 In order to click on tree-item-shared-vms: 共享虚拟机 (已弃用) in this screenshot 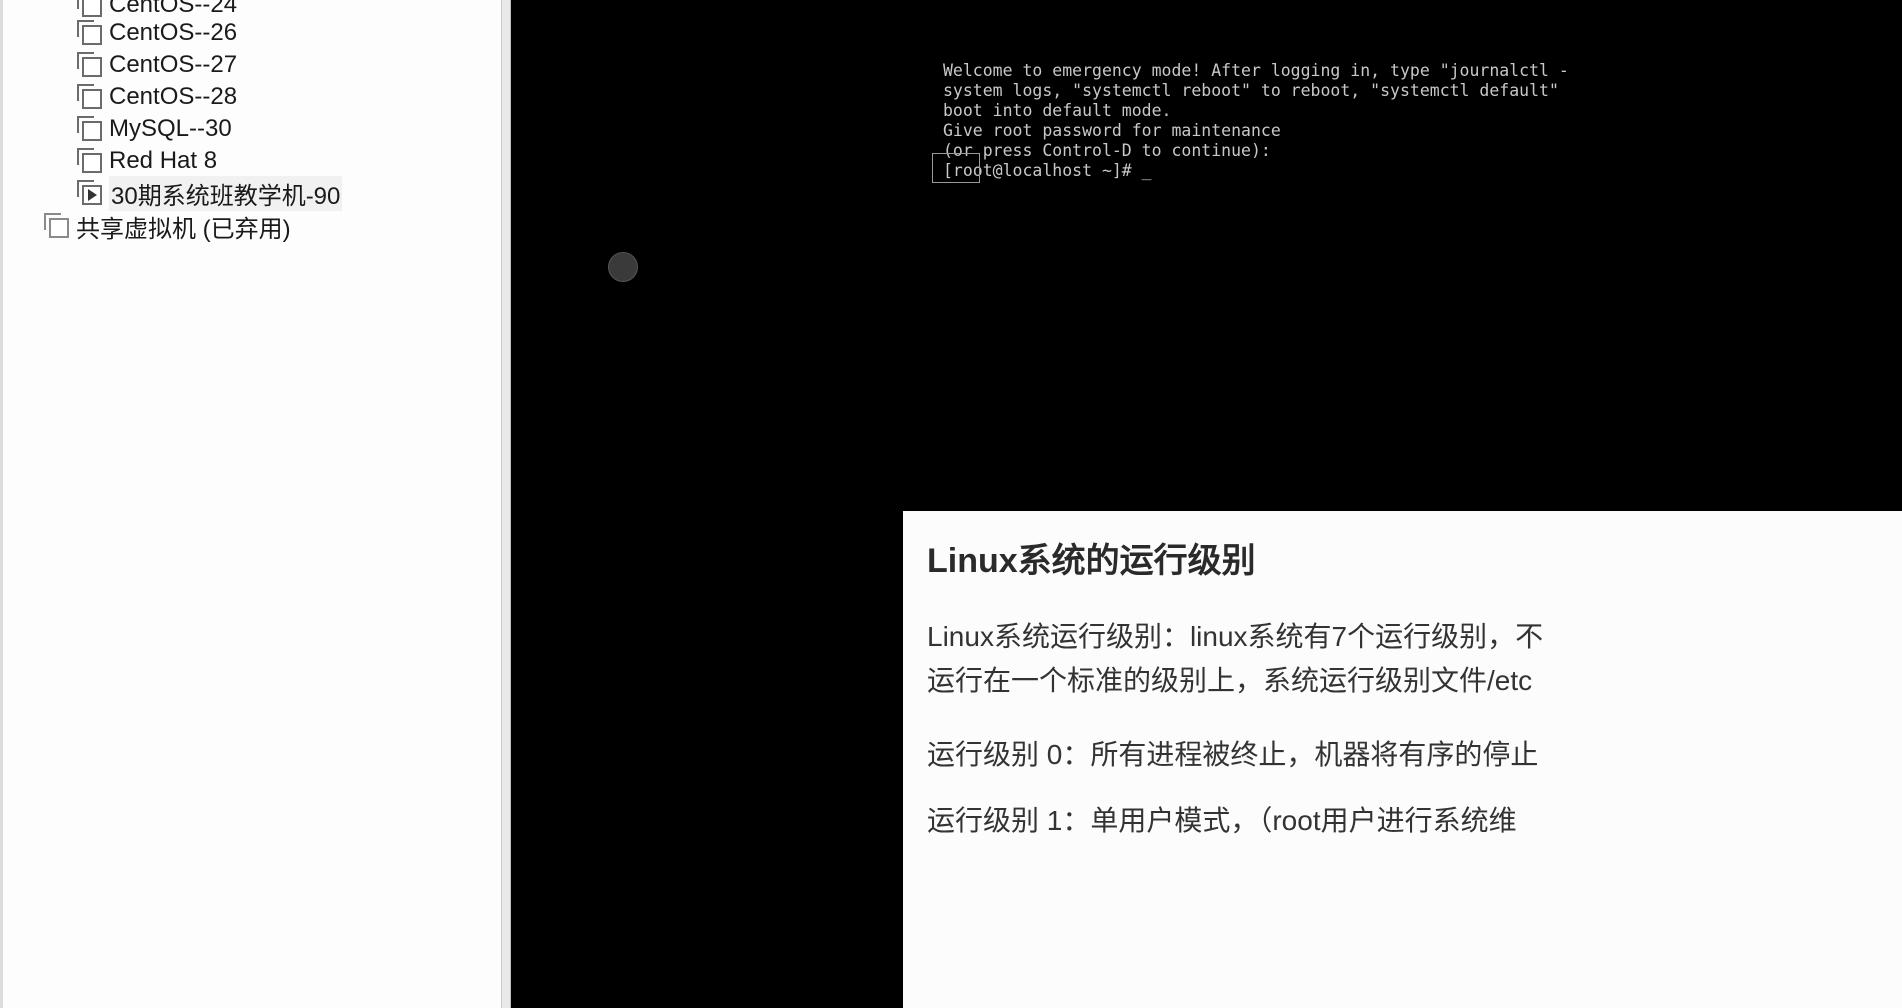, I will do `click(167, 227)`.